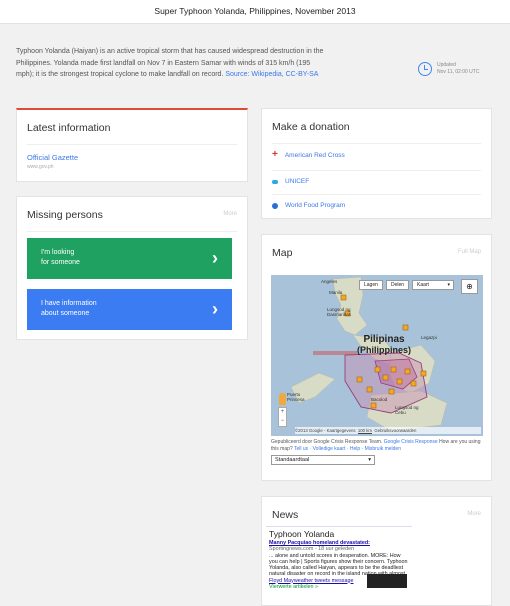 The height and width of the screenshot is (606, 510). Describe the element at coordinates (364, 431) in the screenshot. I see `map-scale: 100 km` at that location.